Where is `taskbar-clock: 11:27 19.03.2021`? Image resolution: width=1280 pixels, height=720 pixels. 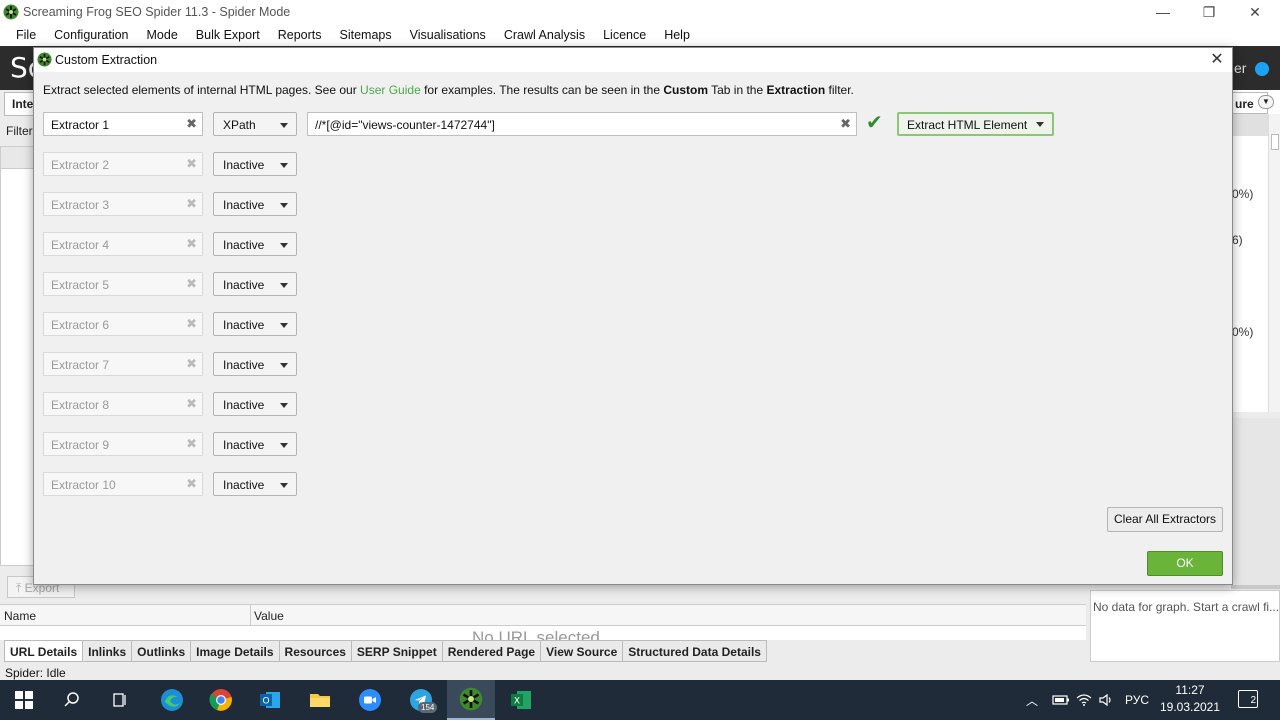 taskbar-clock: 11:27 19.03.2021 is located at coordinates (1190, 699).